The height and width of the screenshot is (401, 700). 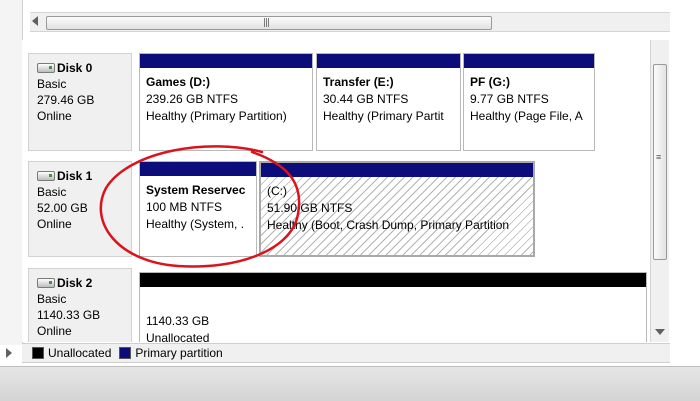 What do you see at coordinates (125, 353) in the screenshot?
I see `primary-swatch` at bounding box center [125, 353].